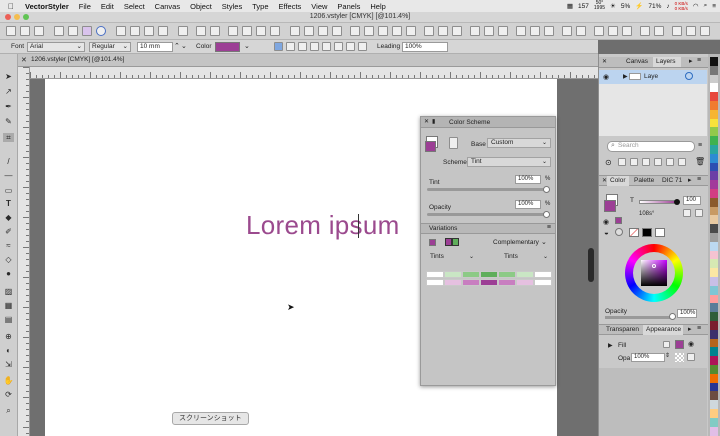 The image size is (720, 436). Describe the element at coordinates (107, 6) in the screenshot. I see `menu-edit: Edit` at that location.